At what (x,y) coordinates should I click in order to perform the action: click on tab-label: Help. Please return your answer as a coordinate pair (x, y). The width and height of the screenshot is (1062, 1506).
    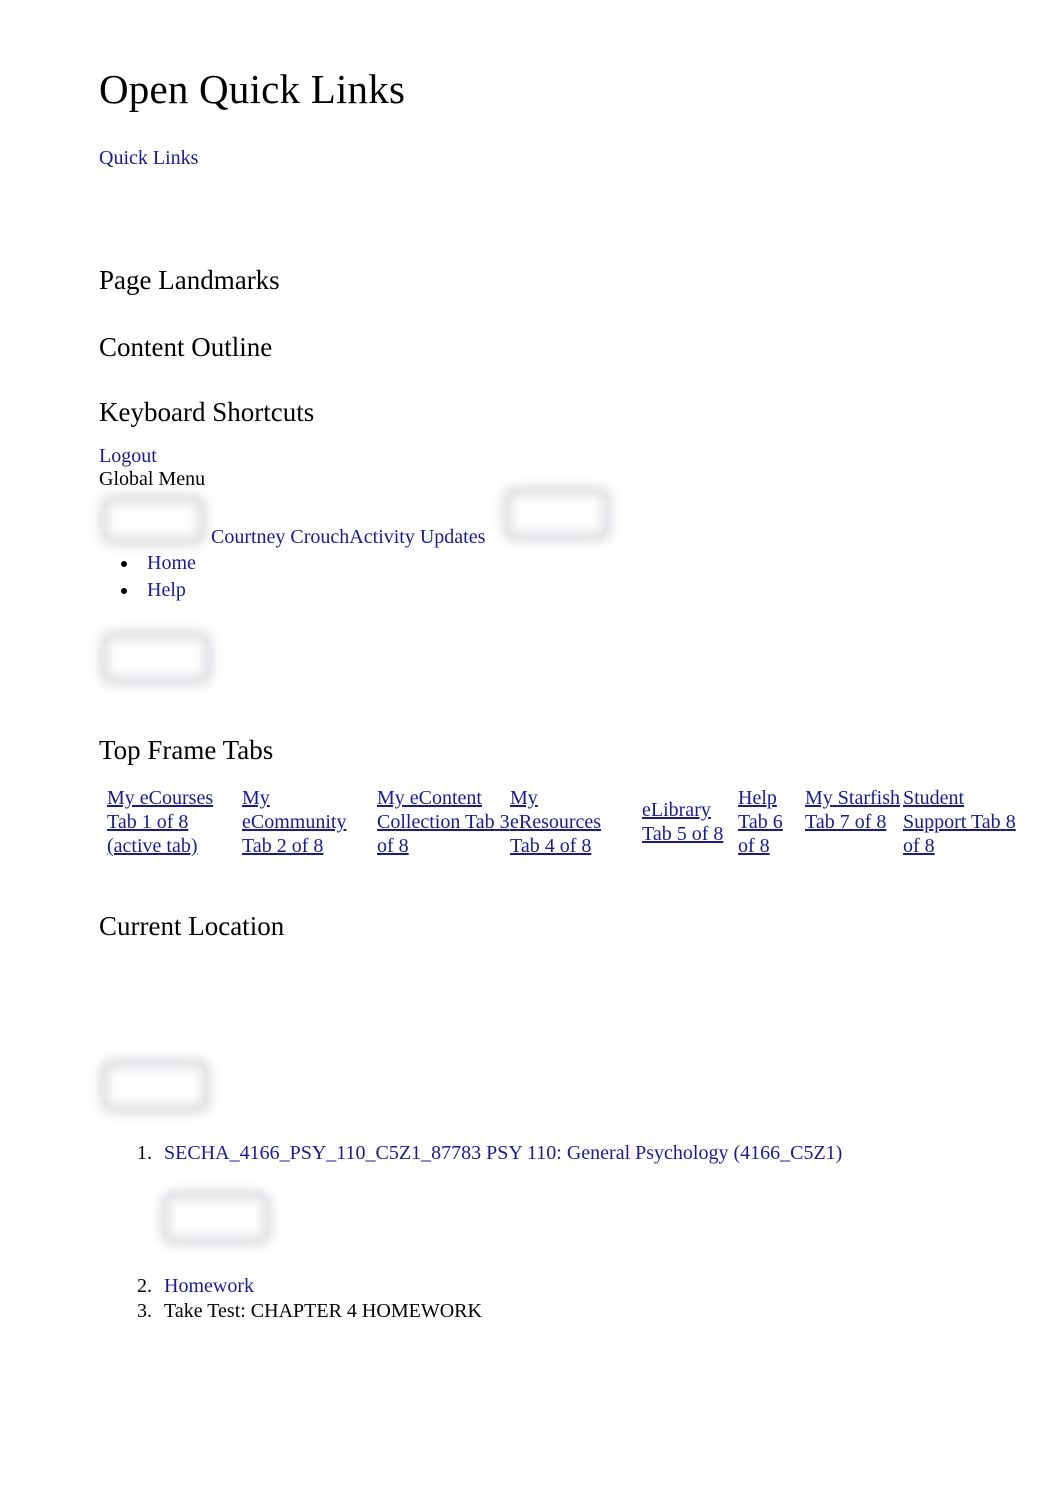
    Looking at the image, I should click on (757, 798).